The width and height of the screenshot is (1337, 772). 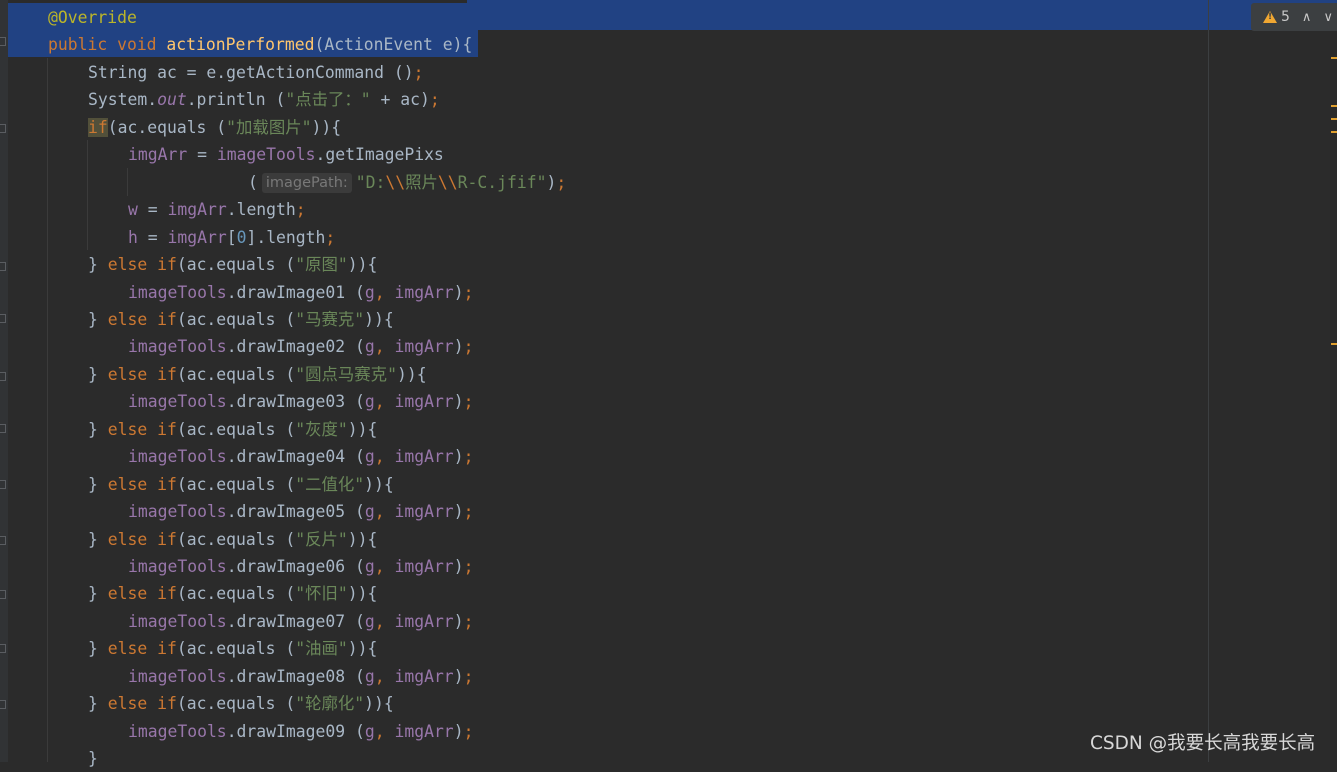 What do you see at coordinates (92, 17) in the screenshot?
I see `code-line: @Override` at bounding box center [92, 17].